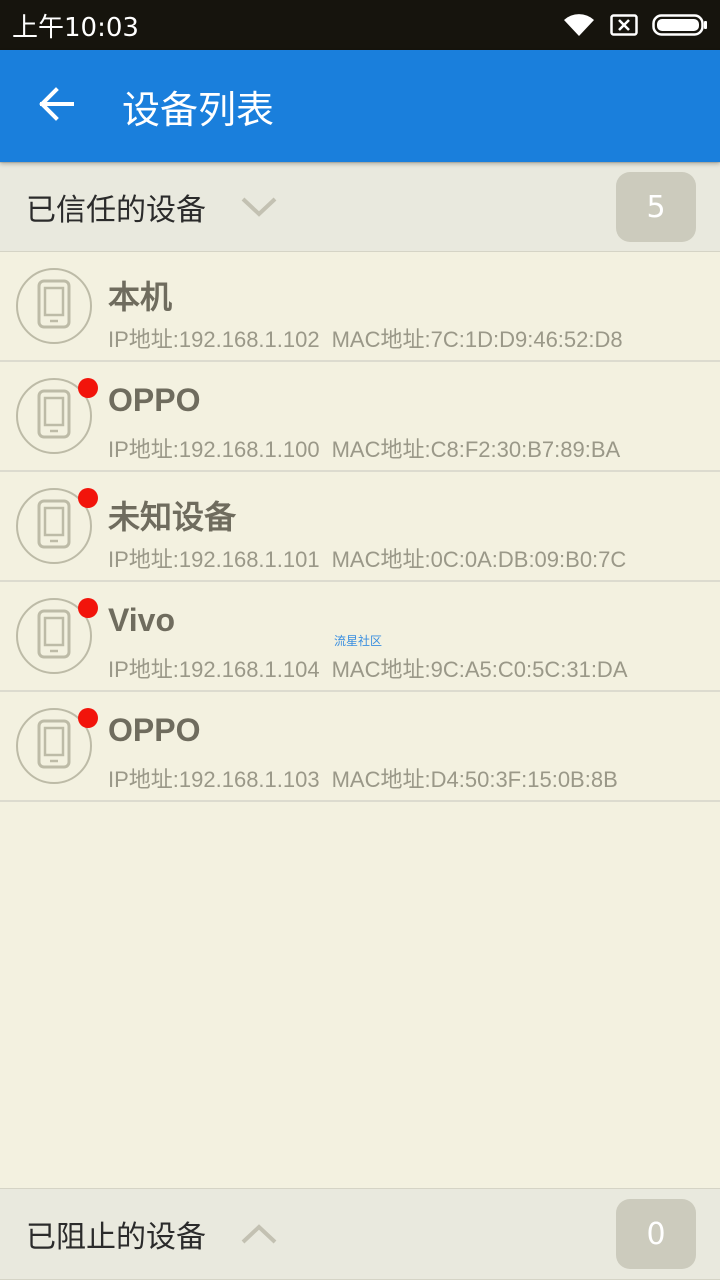  What do you see at coordinates (358, 641) in the screenshot?
I see `watermark-text: 流星社区` at bounding box center [358, 641].